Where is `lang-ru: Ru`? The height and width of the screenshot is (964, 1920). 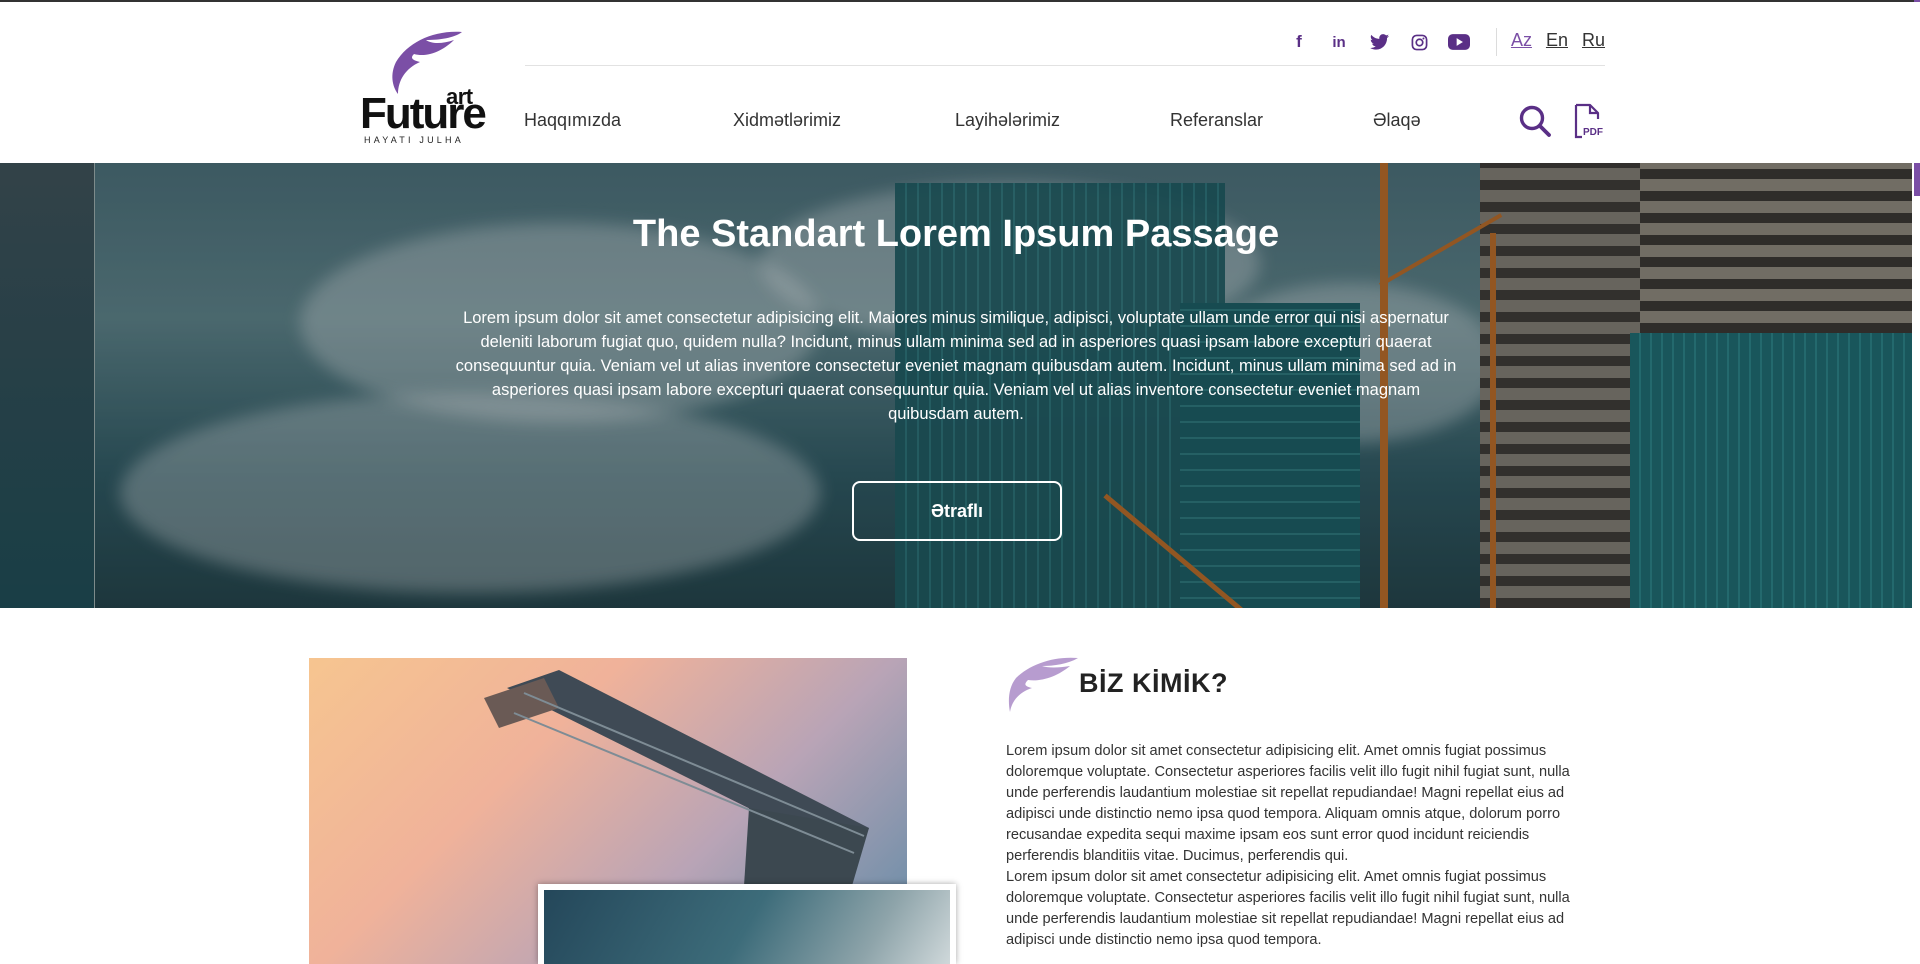
lang-ru: Ru is located at coordinates (1593, 40).